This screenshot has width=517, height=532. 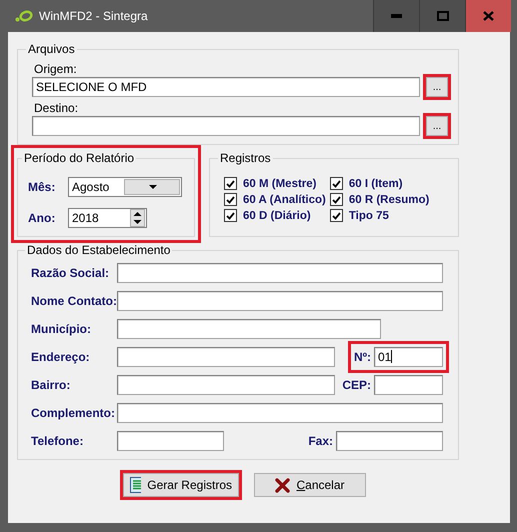 I want to click on cross-icon, so click(x=282, y=485).